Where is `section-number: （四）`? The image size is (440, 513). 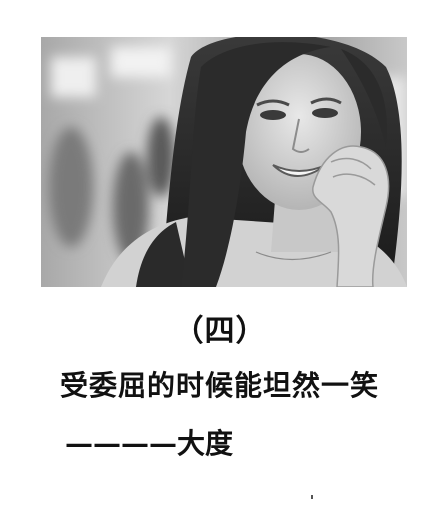
section-number: （四） is located at coordinates (220, 331).